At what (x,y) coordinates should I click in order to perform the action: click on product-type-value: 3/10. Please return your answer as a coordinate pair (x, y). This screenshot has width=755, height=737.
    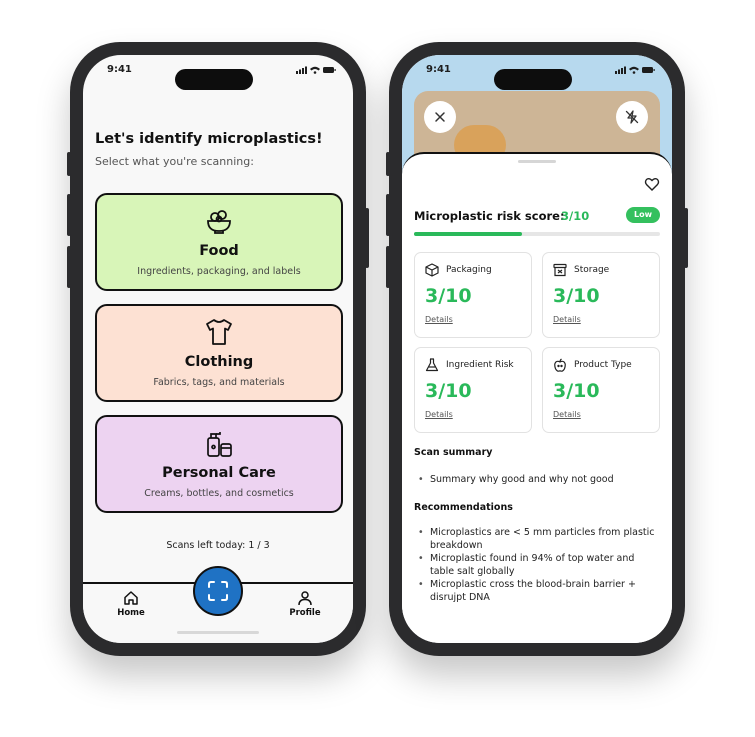
    Looking at the image, I should click on (576, 391).